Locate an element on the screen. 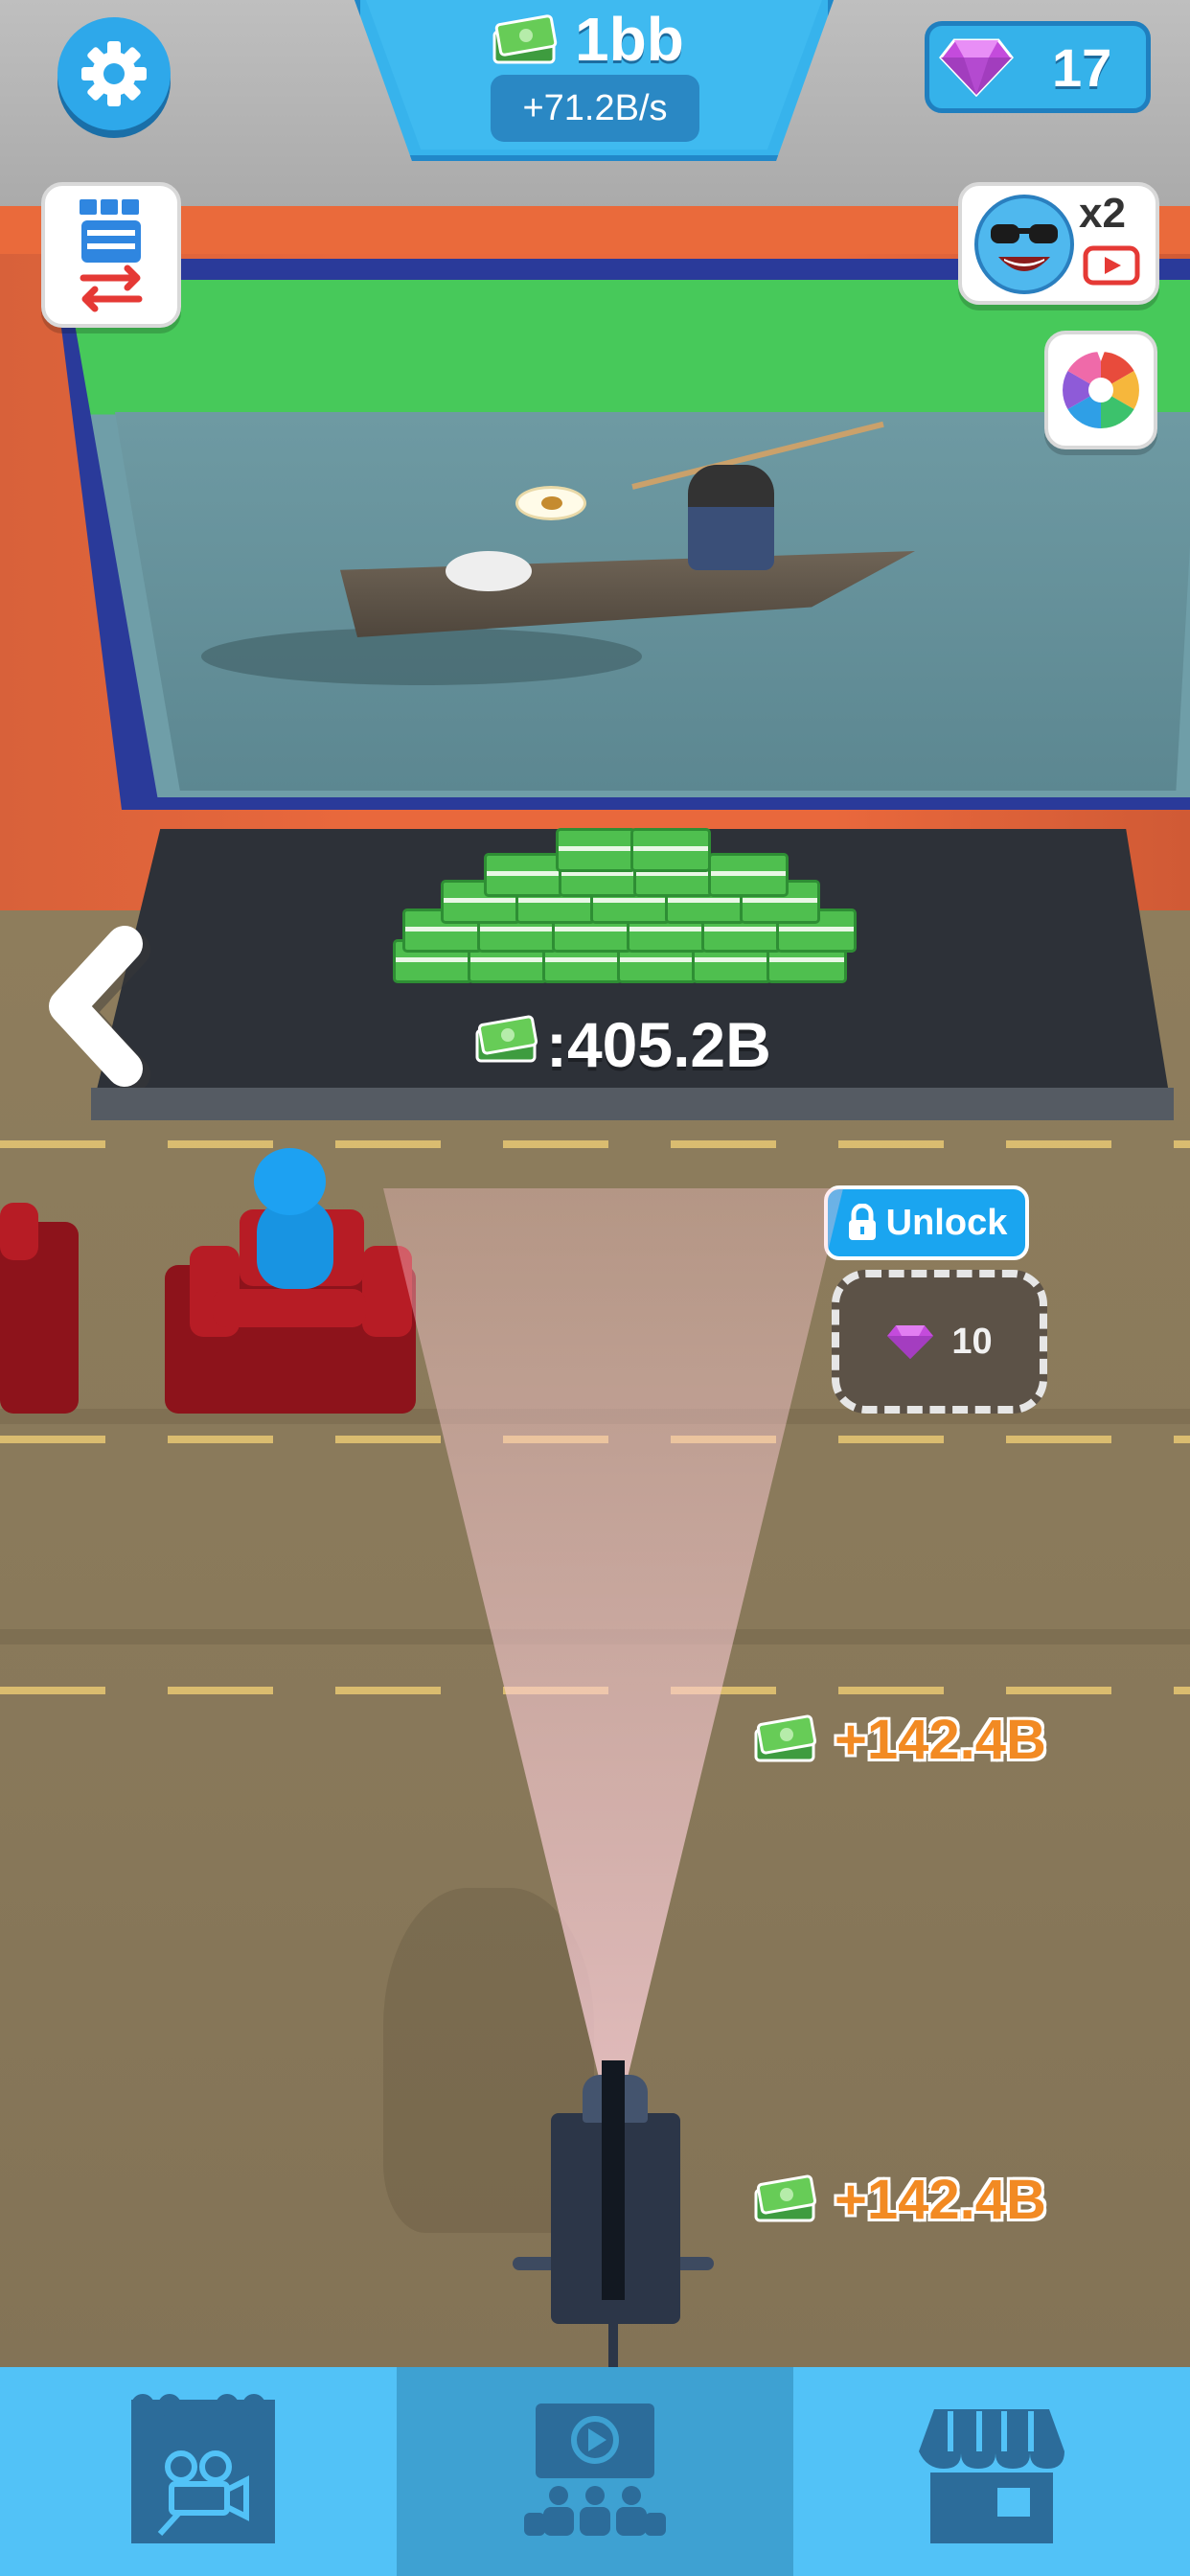  video-ad-icon is located at coordinates (1111, 265).